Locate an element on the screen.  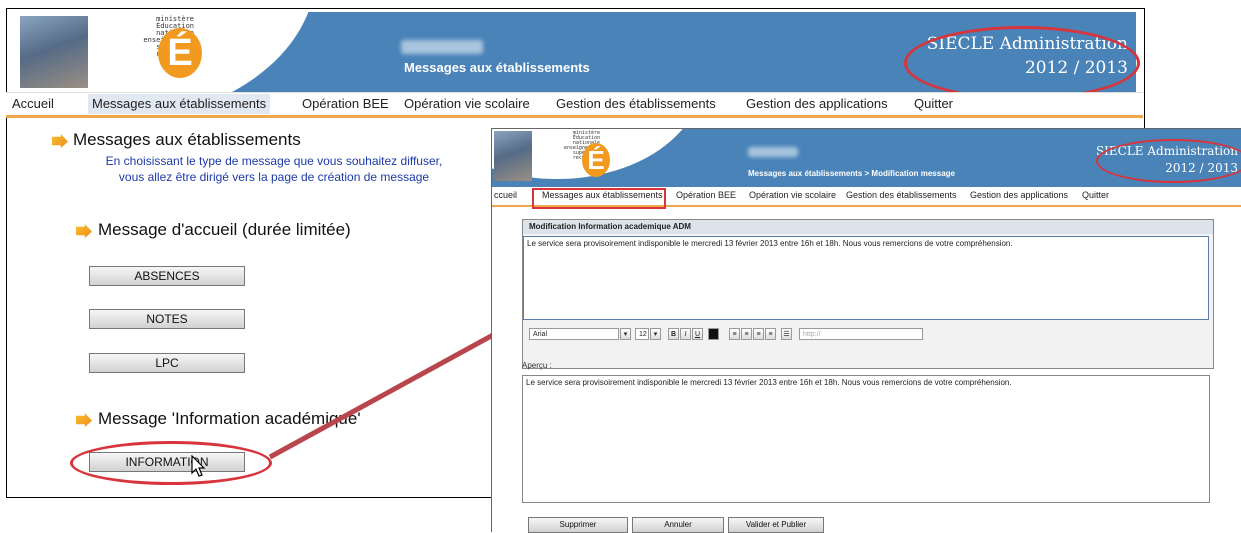
notes-button: NOTES is located at coordinates (167, 319).